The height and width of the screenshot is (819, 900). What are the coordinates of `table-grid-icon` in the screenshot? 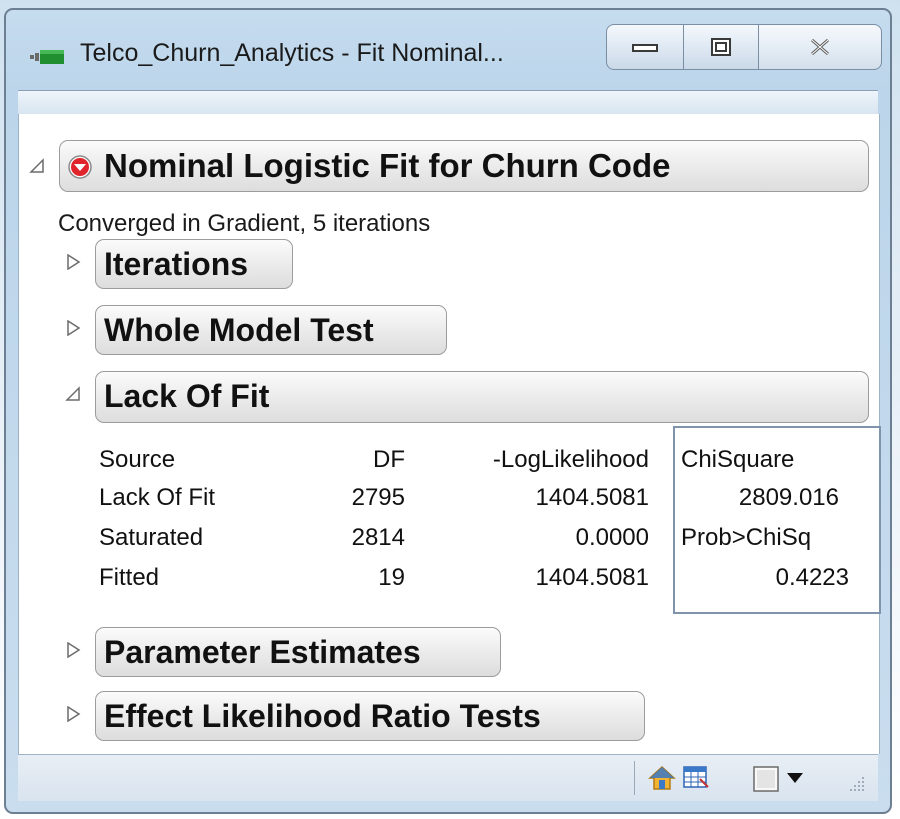 It's located at (696, 778).